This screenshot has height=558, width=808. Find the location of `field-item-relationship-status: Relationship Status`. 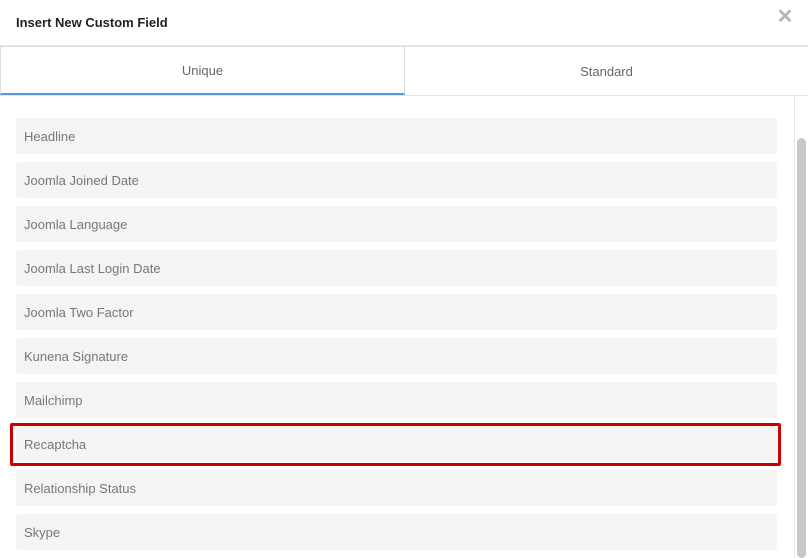

field-item-relationship-status: Relationship Status is located at coordinates (396, 488).